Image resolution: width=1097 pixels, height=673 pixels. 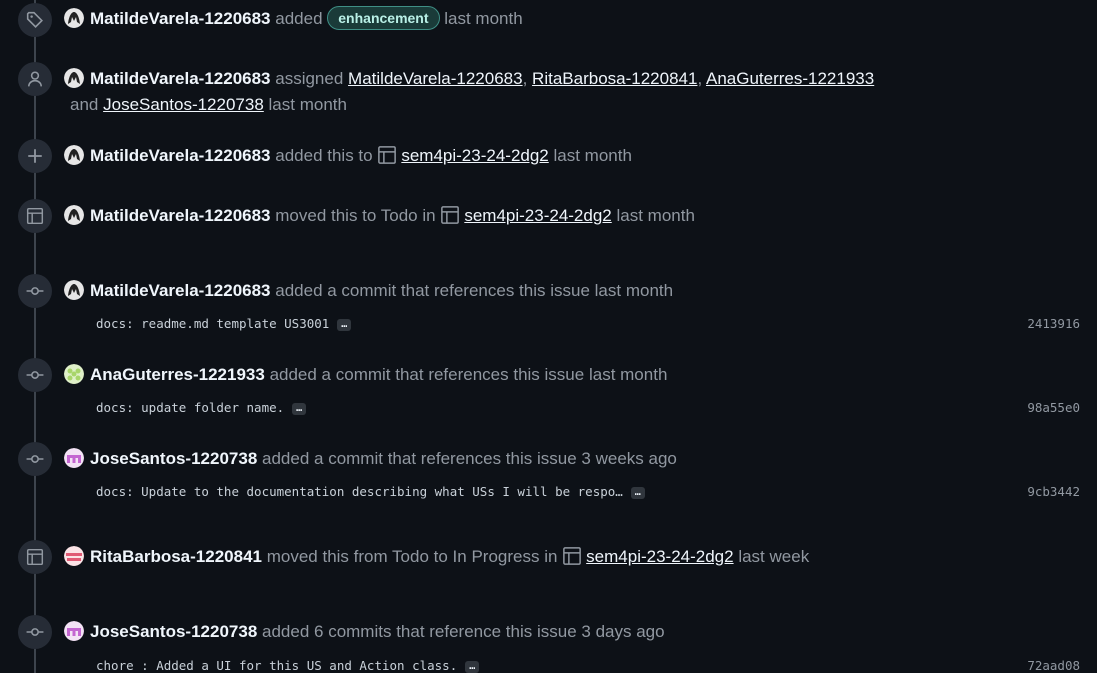 I want to click on commit-sha: 2413916, so click(x=1053, y=324).